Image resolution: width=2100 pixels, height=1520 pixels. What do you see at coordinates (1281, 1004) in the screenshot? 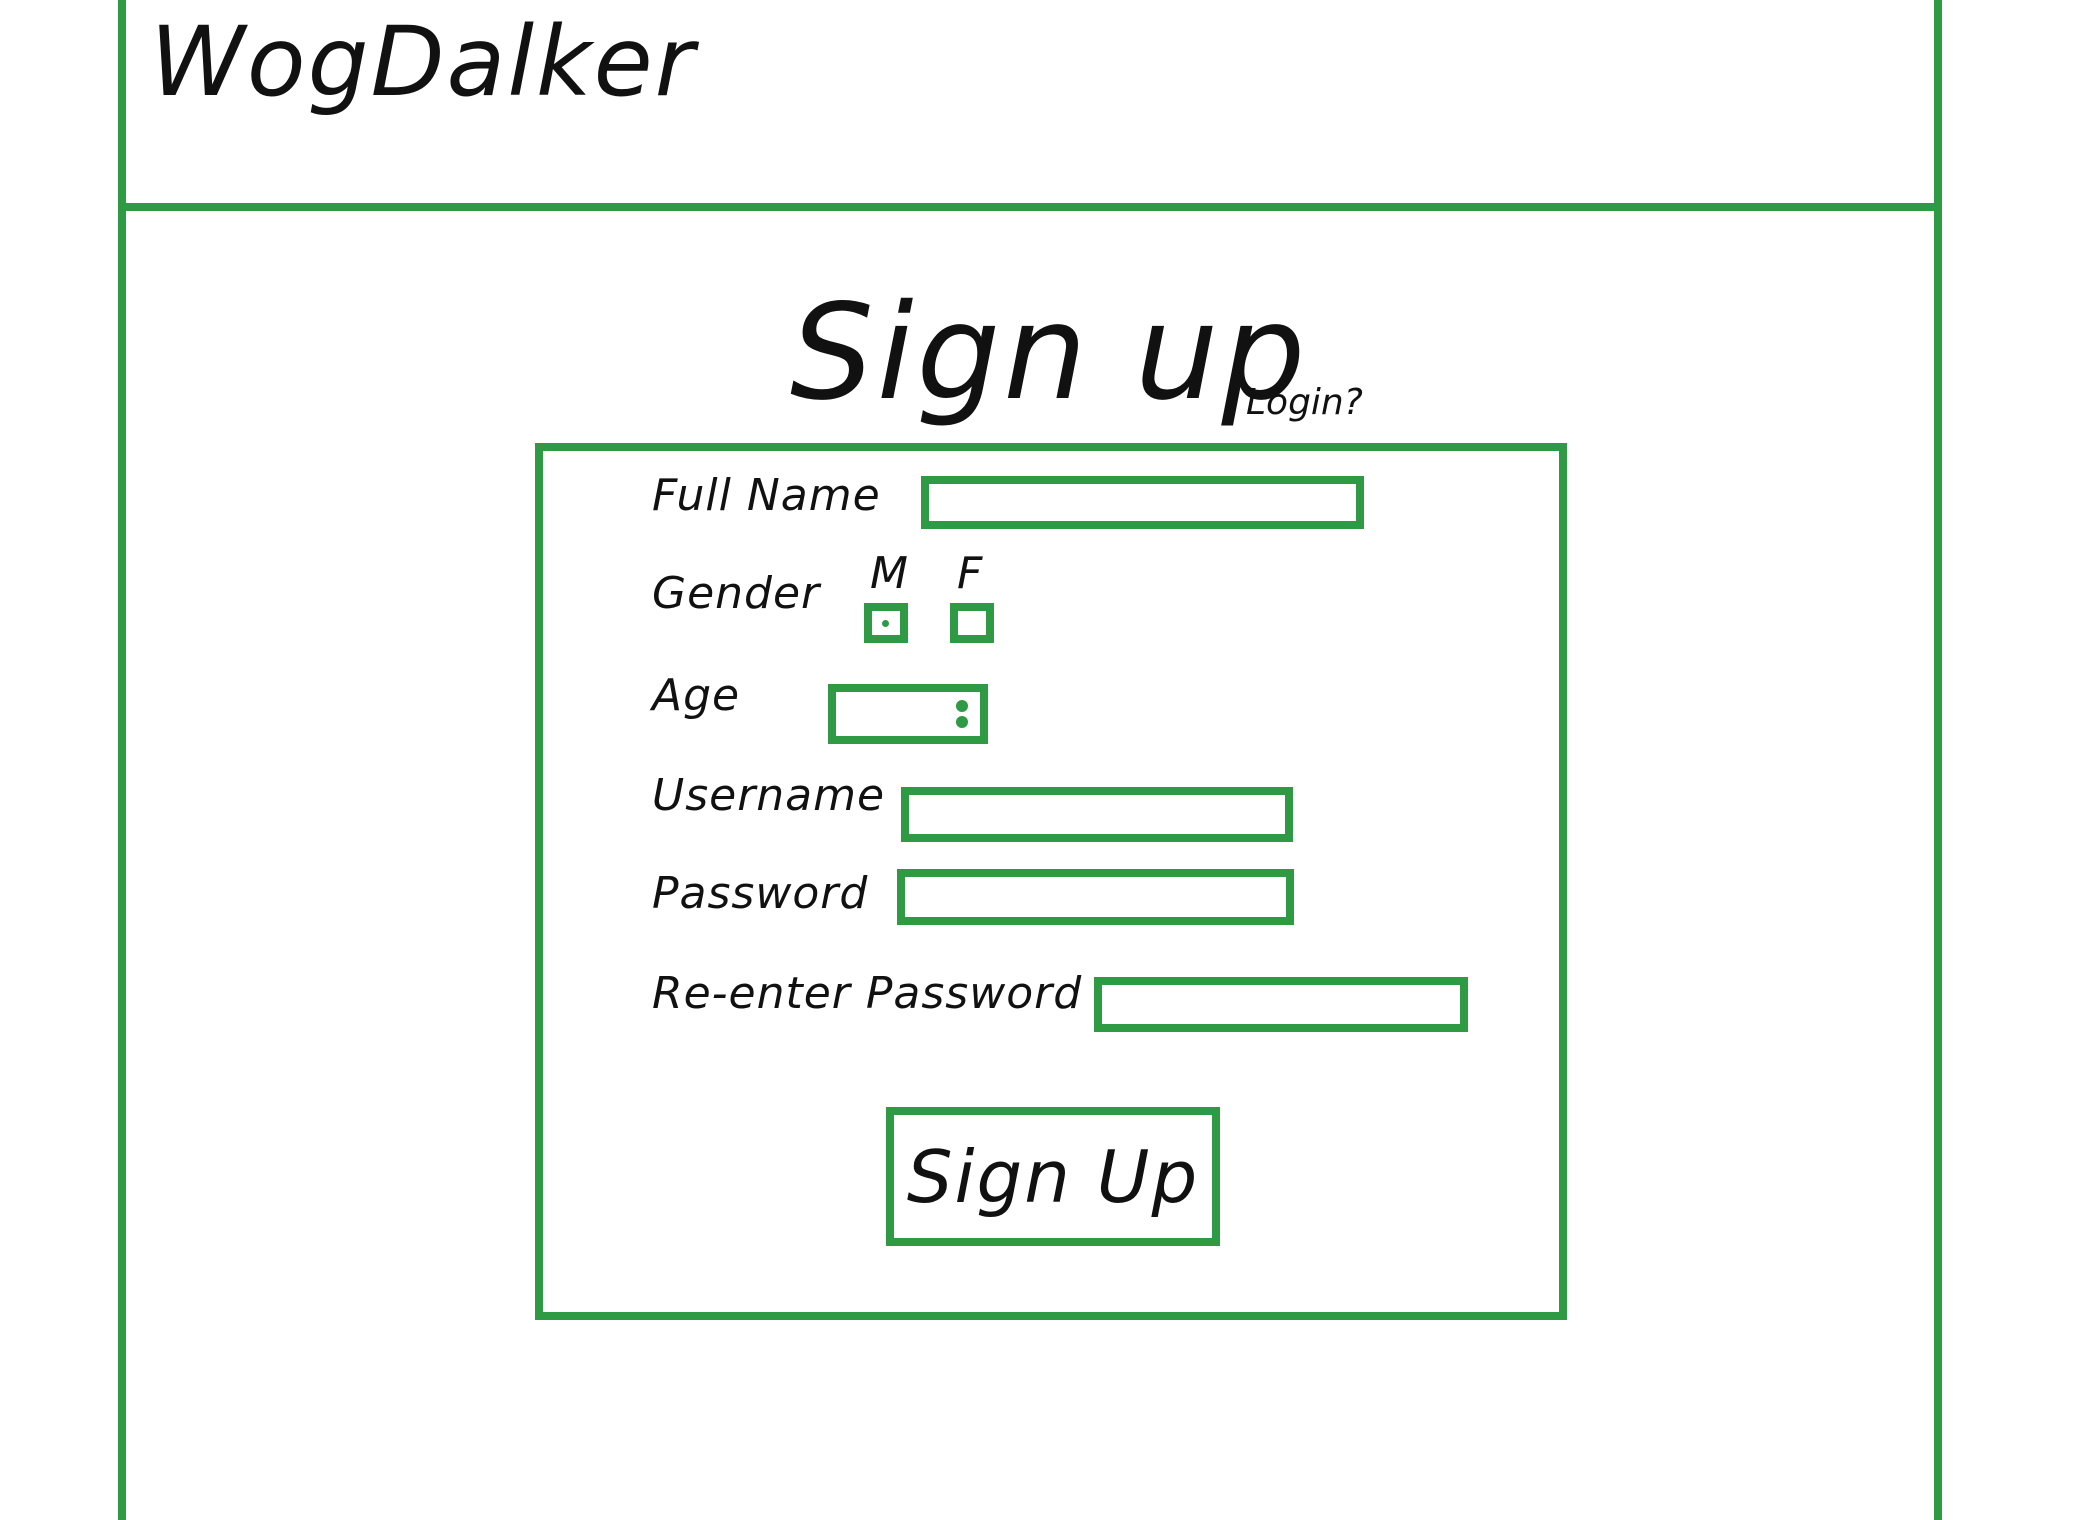
I see `reenter-password-input` at bounding box center [1281, 1004].